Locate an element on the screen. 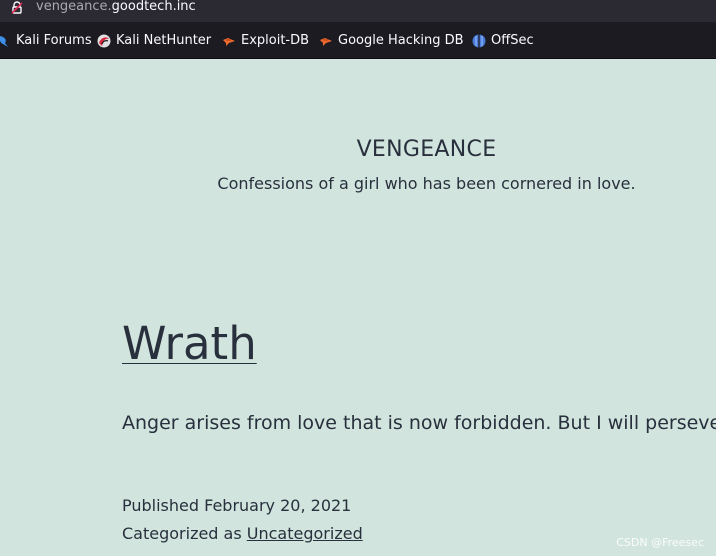 This screenshot has width=716, height=556. nethunter-icon is located at coordinates (104, 40).